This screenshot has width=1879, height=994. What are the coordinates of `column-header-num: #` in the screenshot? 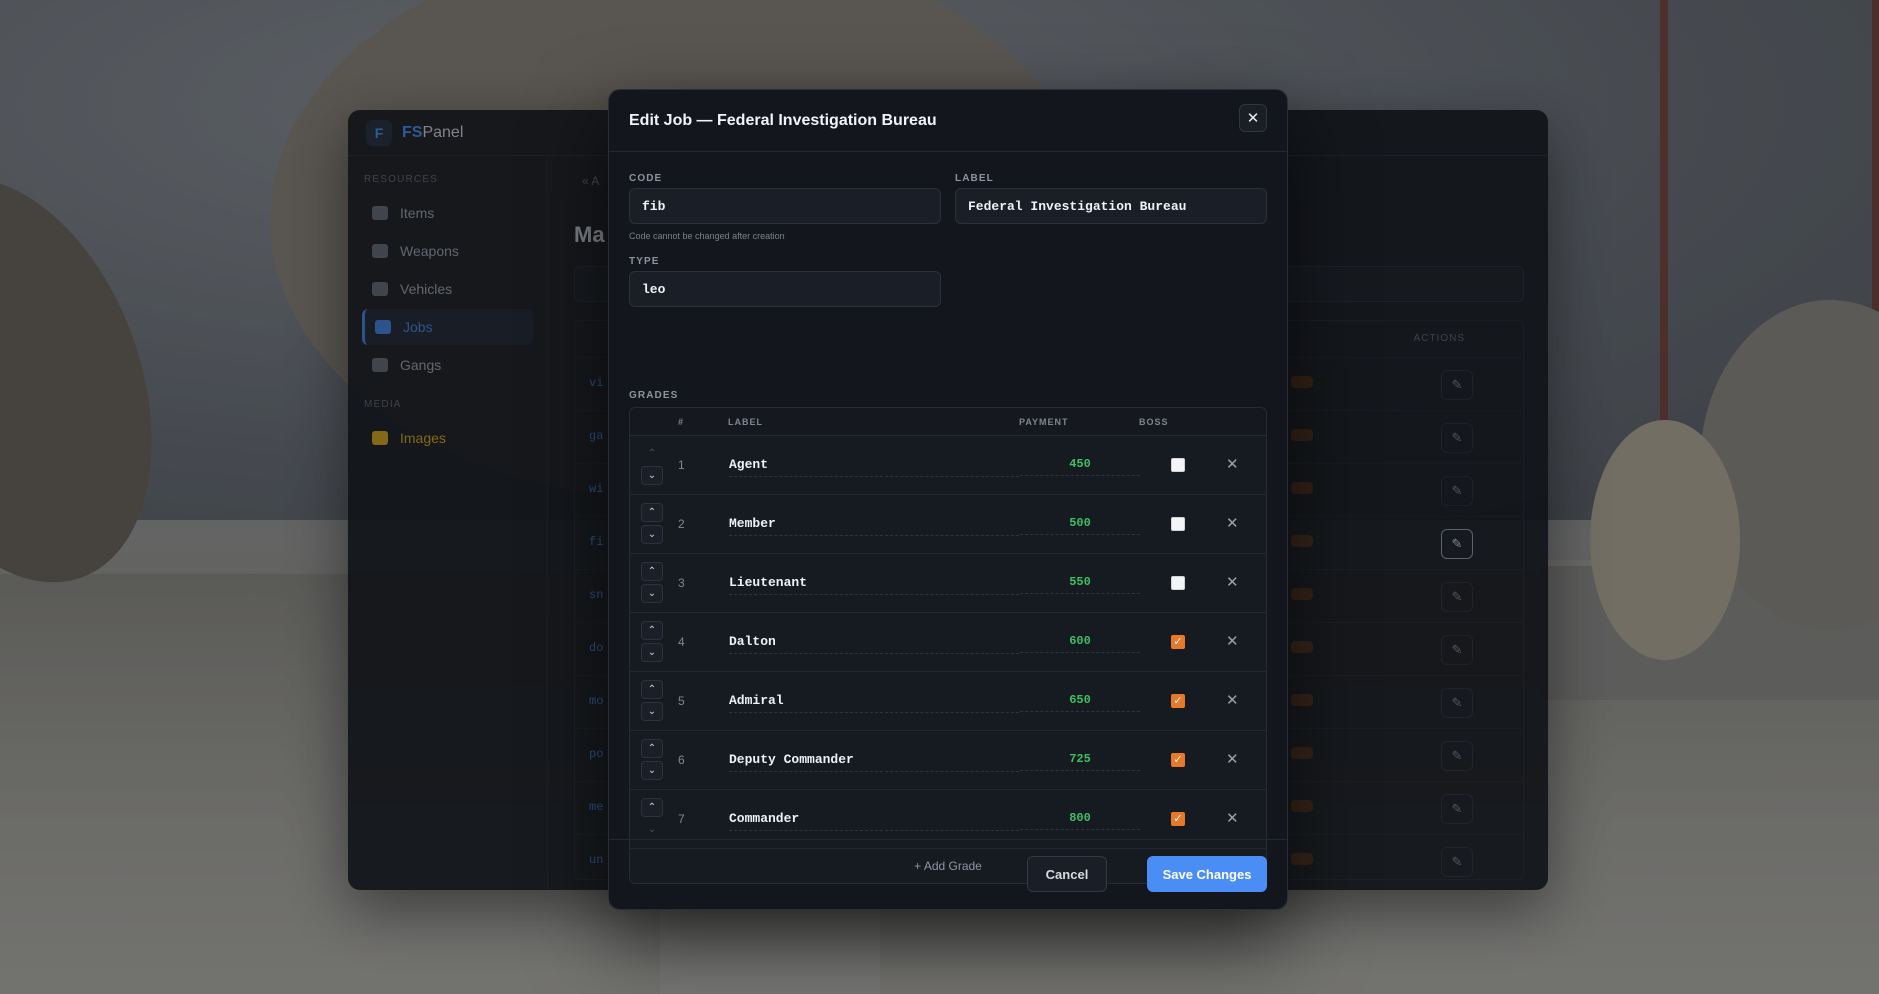 It's located at (681, 422).